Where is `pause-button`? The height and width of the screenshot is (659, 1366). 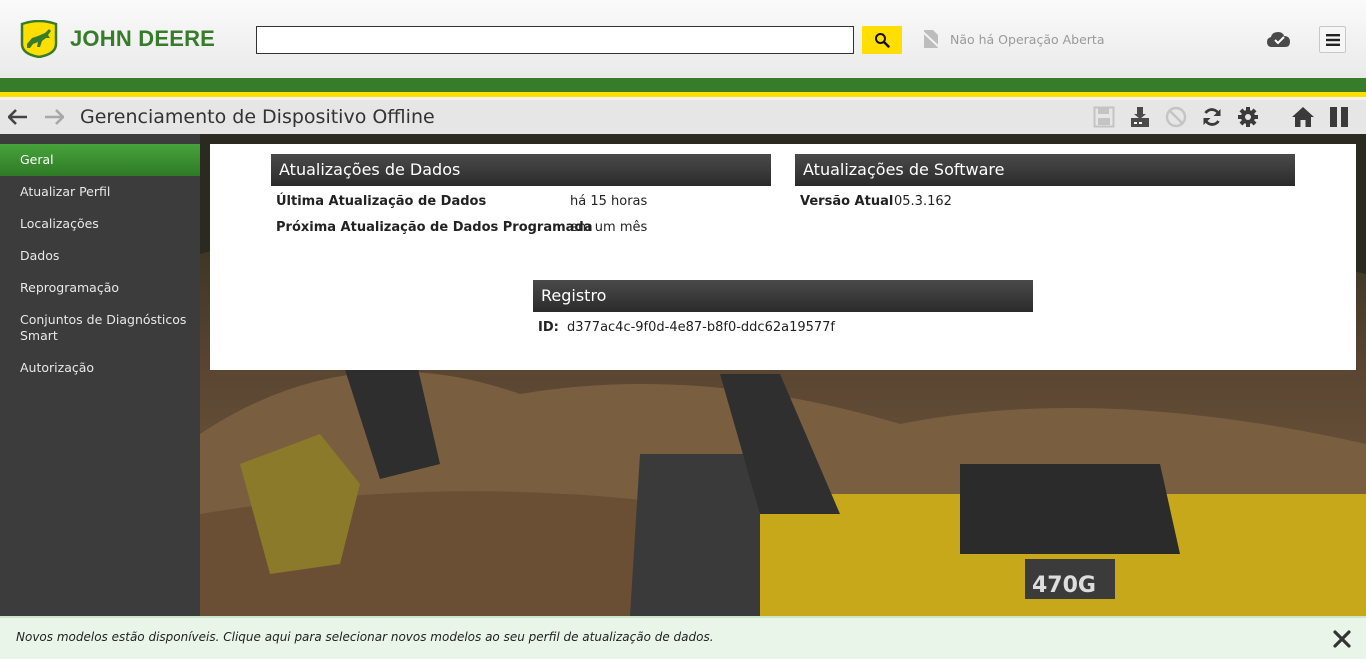 pause-button is located at coordinates (1339, 117).